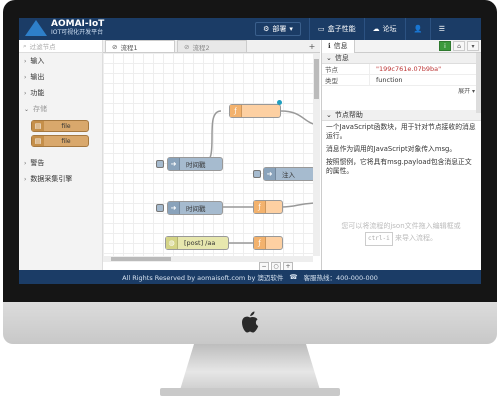 The height and width of the screenshot is (408, 500). I want to click on node-label: 时间戳, so click(196, 209).